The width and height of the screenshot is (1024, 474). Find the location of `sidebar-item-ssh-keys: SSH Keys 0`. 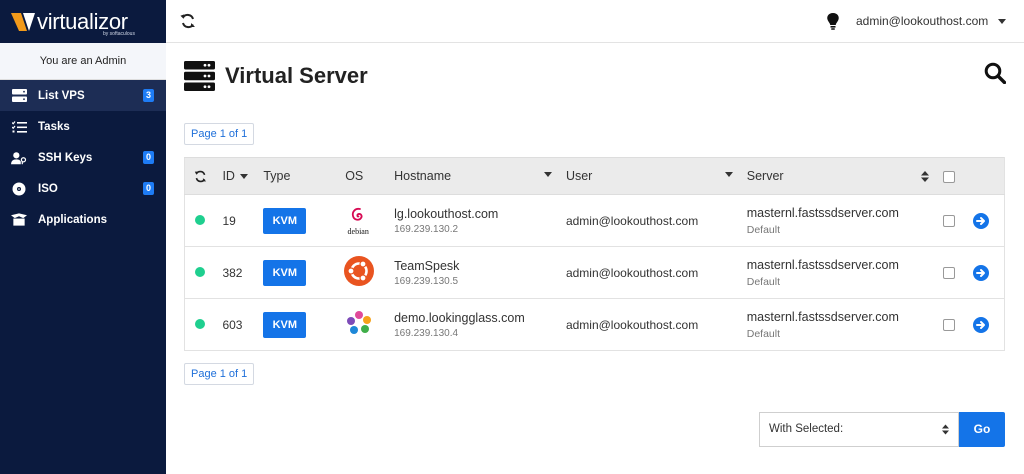

sidebar-item-ssh-keys: SSH Keys 0 is located at coordinates (83, 157).